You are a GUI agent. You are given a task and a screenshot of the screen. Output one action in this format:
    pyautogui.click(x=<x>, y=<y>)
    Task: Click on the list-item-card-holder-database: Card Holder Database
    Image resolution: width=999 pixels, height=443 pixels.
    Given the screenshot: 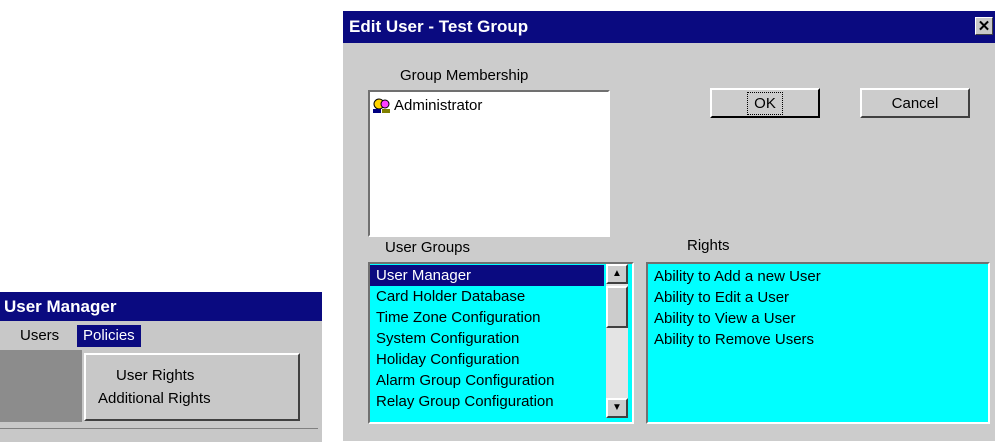 What is the action you would take?
    pyautogui.click(x=487, y=296)
    